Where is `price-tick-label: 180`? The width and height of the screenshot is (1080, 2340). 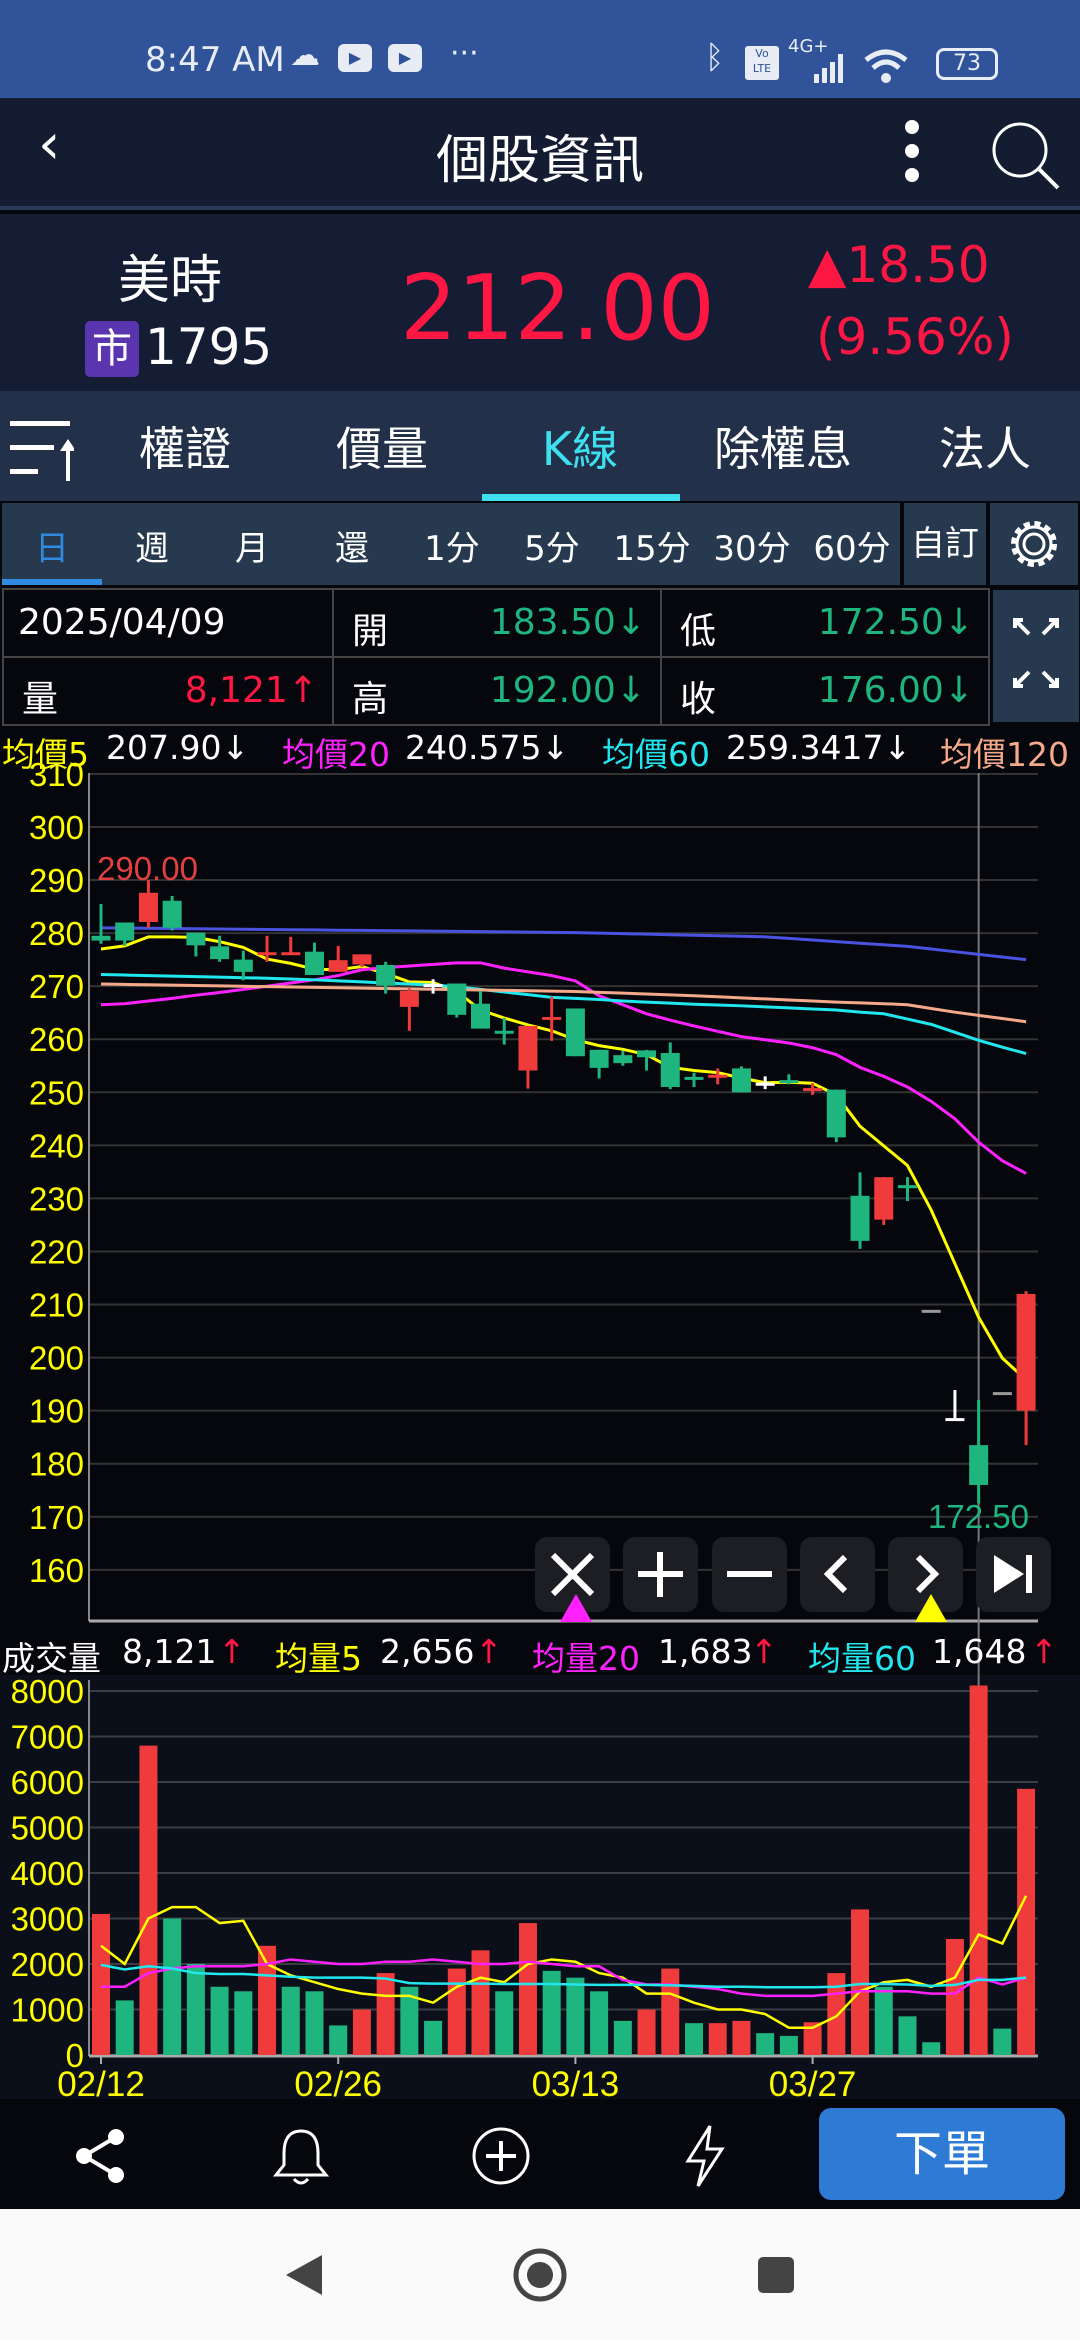
price-tick-label: 180 is located at coordinates (56, 1464).